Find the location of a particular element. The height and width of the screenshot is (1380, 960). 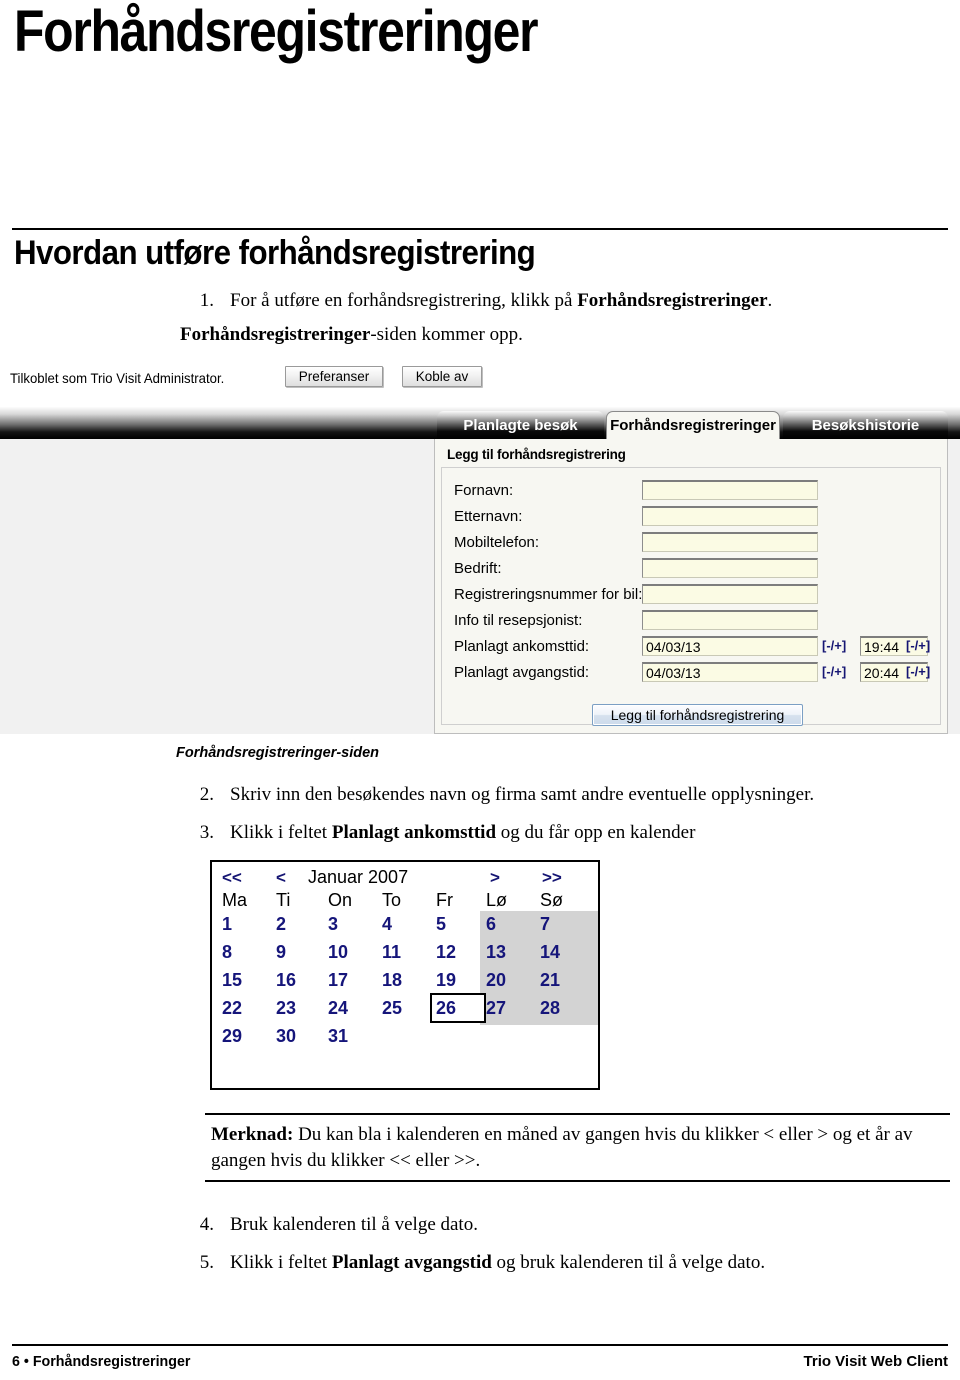

calendar-prev-month-button: < is located at coordinates (281, 878).